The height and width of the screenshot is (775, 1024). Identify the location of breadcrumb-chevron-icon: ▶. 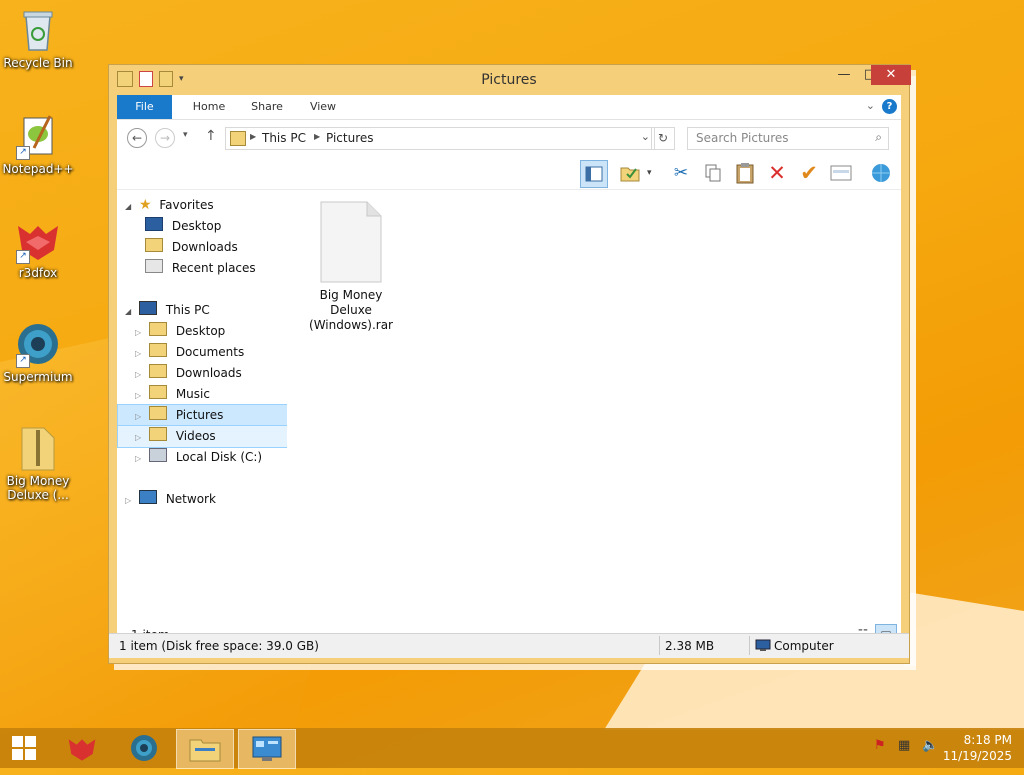
(317, 136).